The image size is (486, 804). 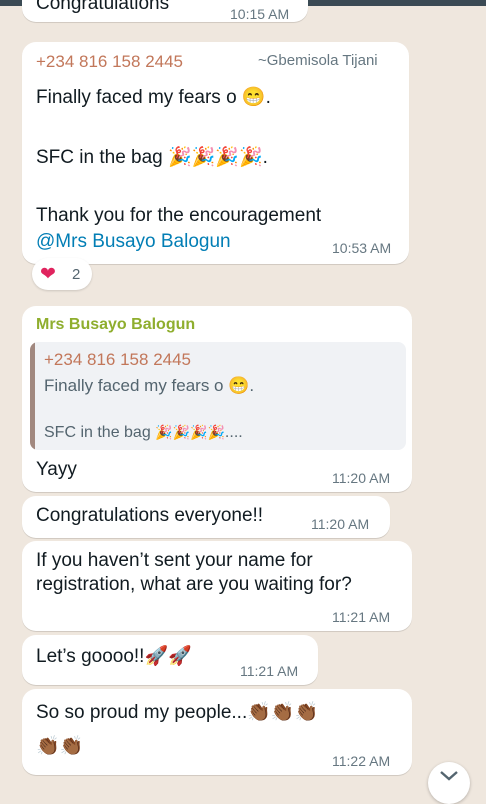 I want to click on message-bubble-congratulations-partial: Congratulations 10:15 AM, so click(x=165, y=11).